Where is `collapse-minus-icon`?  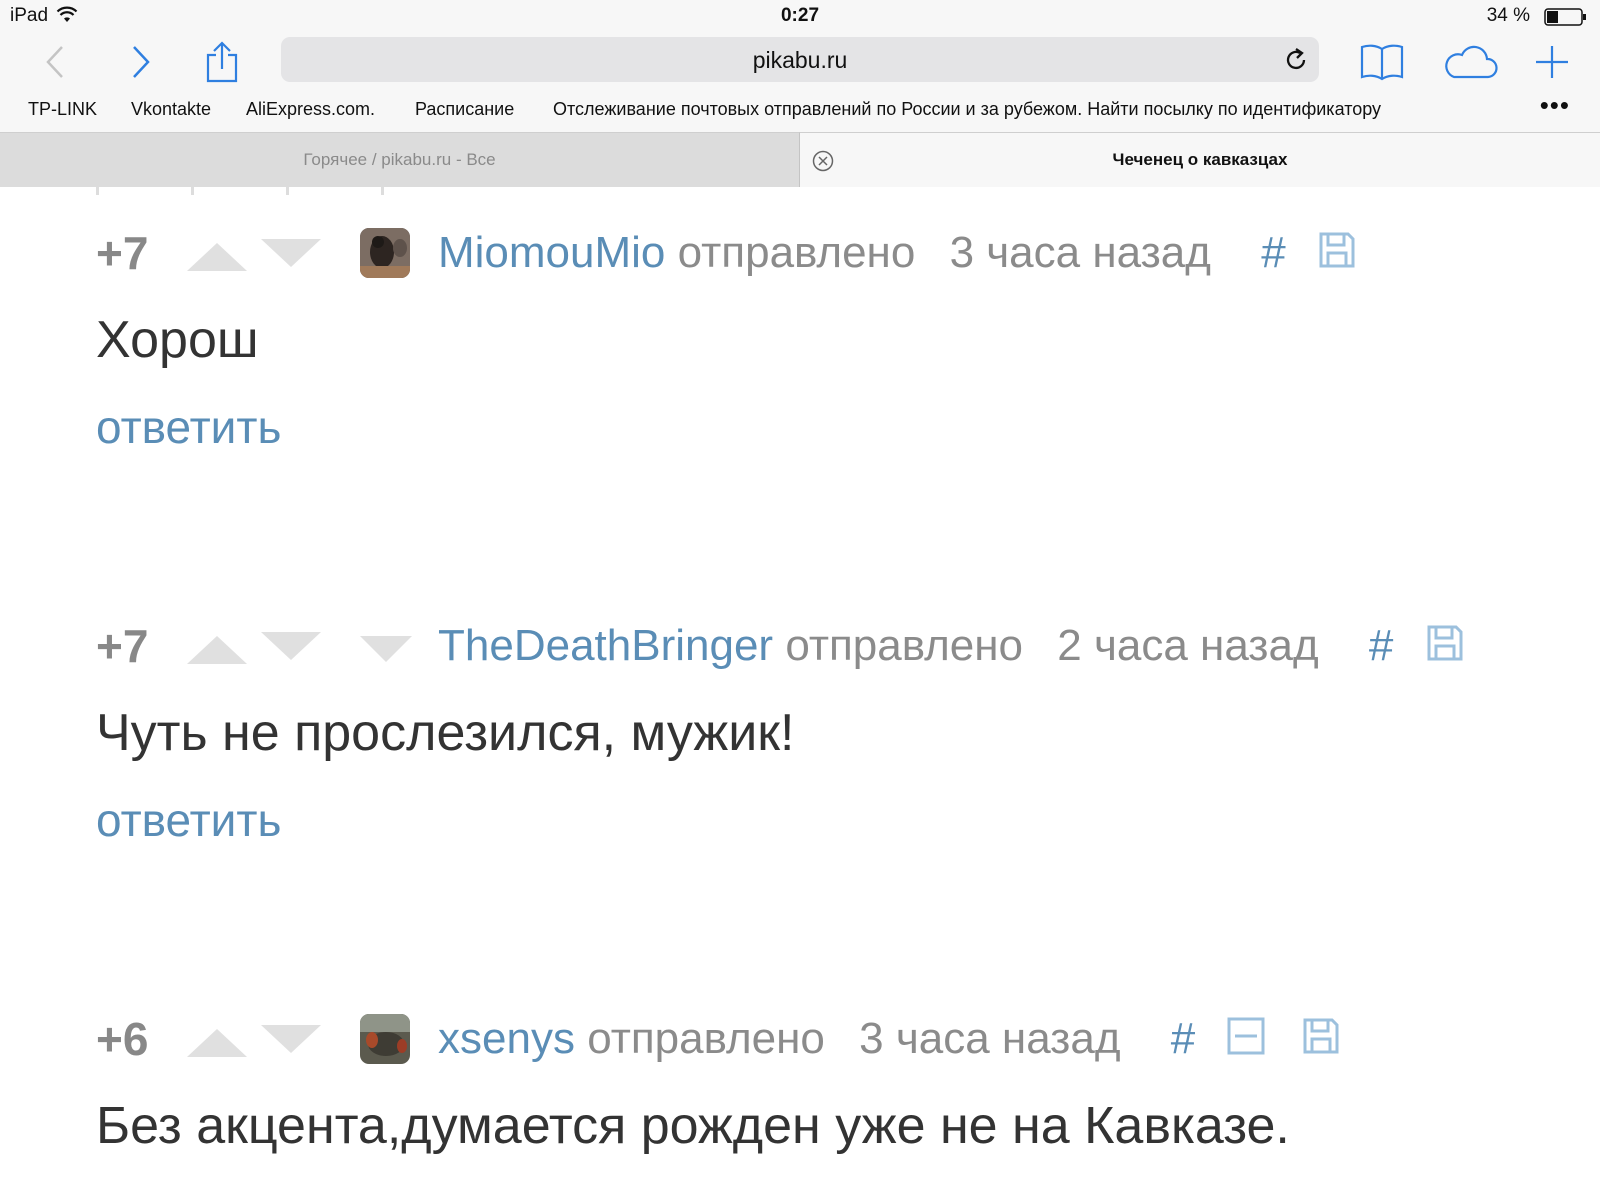
collapse-minus-icon is located at coordinates (1246, 1036).